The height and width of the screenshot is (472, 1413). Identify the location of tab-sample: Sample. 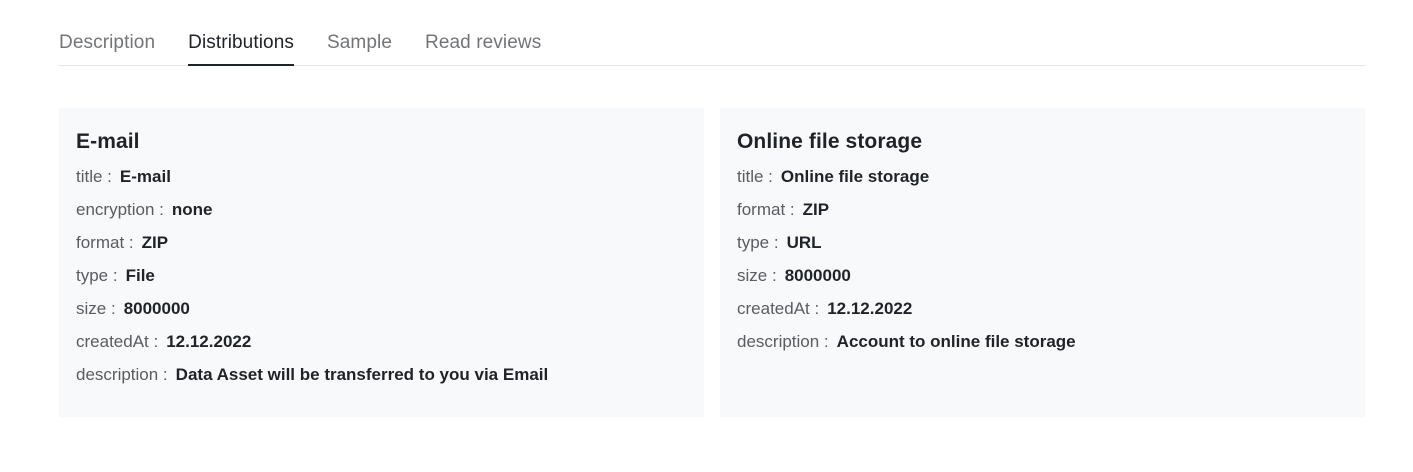
(359, 32).